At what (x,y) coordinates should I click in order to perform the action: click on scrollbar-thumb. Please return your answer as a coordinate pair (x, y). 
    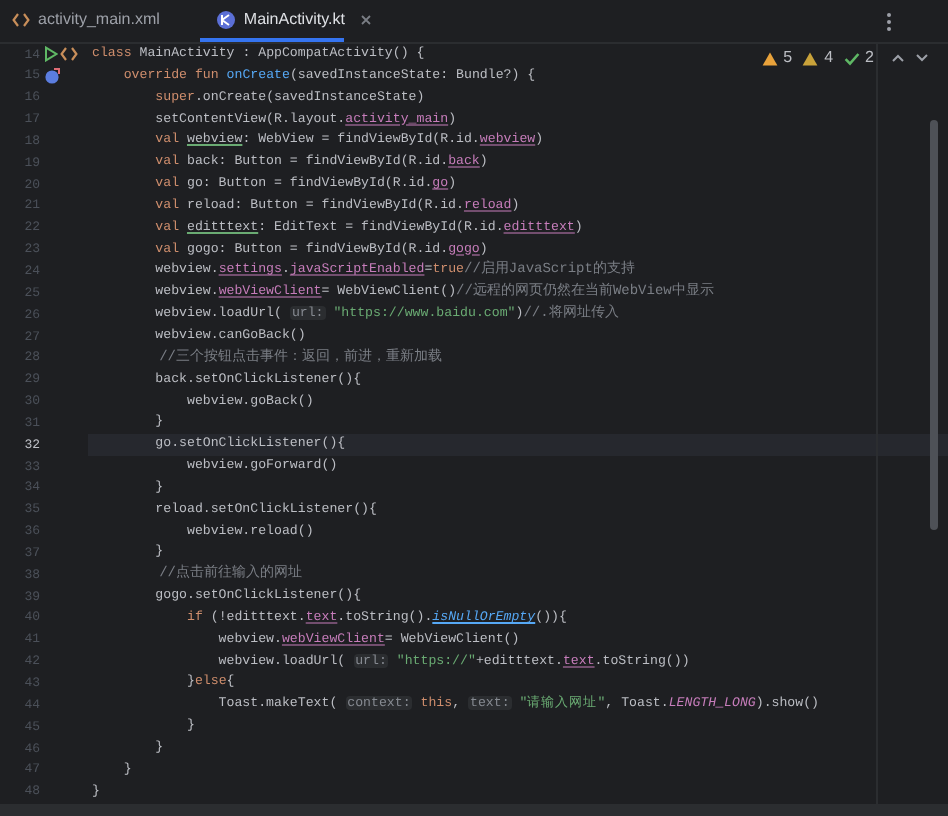
    Looking at the image, I should click on (934, 325).